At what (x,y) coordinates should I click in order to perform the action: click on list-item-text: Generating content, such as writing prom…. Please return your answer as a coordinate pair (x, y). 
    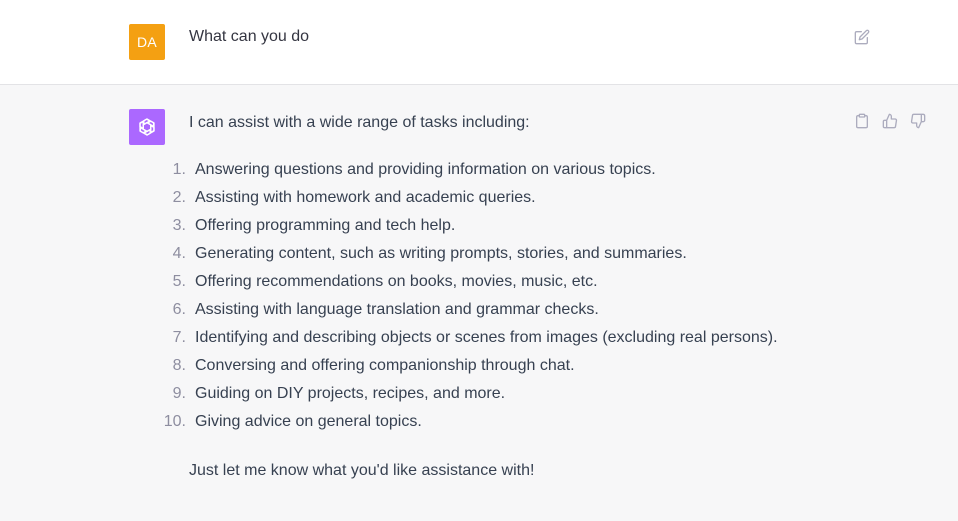
    Looking at the image, I should click on (441, 253).